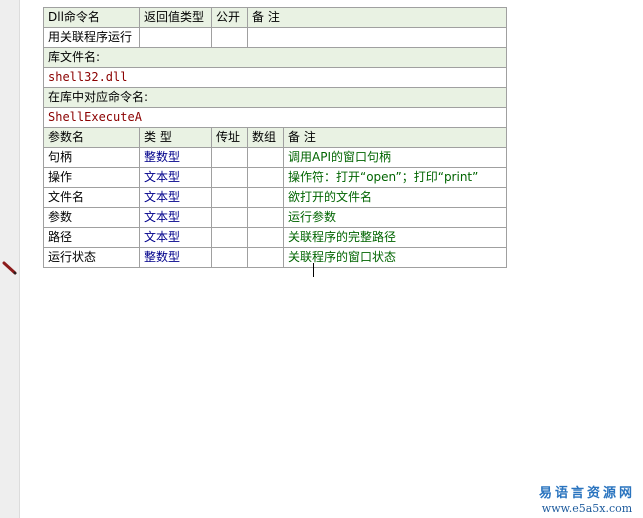 The height and width of the screenshot is (518, 643). I want to click on param-remark: 运行参数, so click(395, 217).